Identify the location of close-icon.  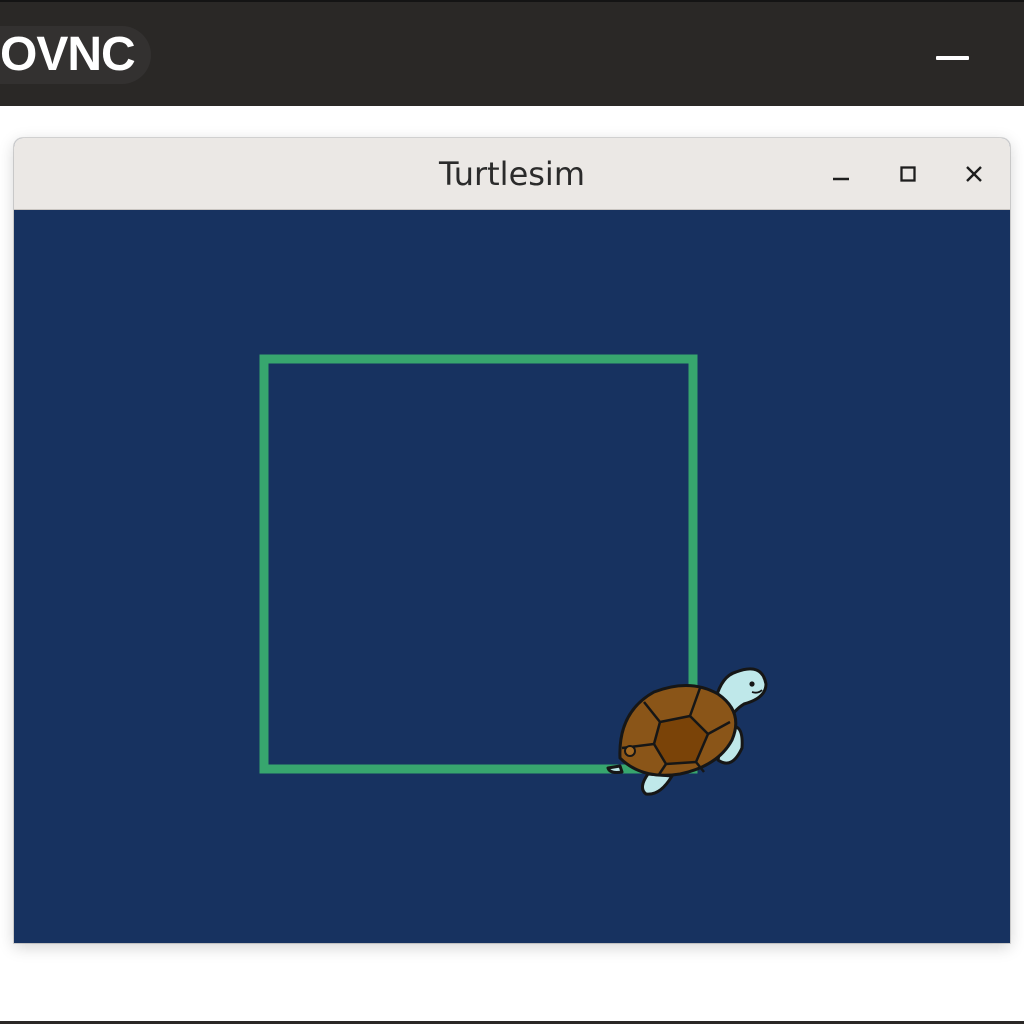
(974, 174).